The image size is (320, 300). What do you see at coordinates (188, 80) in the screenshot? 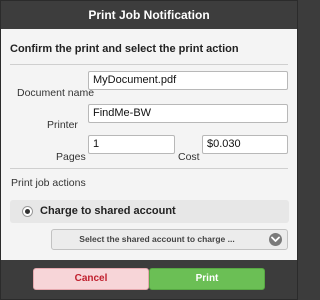
I see `document-name-field: MyDocument.pdf` at bounding box center [188, 80].